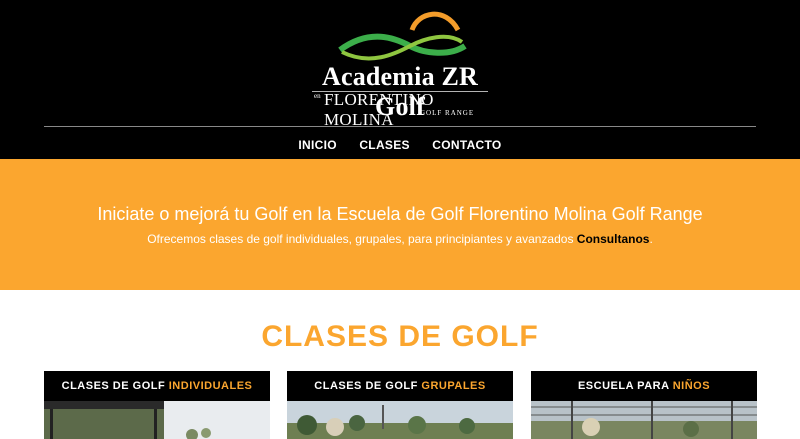 The height and width of the screenshot is (439, 800). Describe the element at coordinates (317, 145) in the screenshot. I see `nav-inicio: INICIO` at that location.